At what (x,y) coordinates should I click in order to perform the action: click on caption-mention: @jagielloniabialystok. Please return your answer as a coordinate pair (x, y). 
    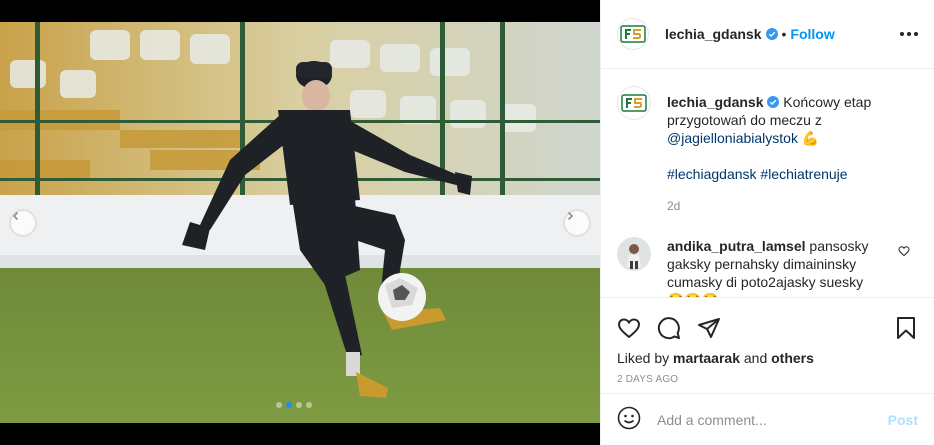
    Looking at the image, I should click on (732, 138).